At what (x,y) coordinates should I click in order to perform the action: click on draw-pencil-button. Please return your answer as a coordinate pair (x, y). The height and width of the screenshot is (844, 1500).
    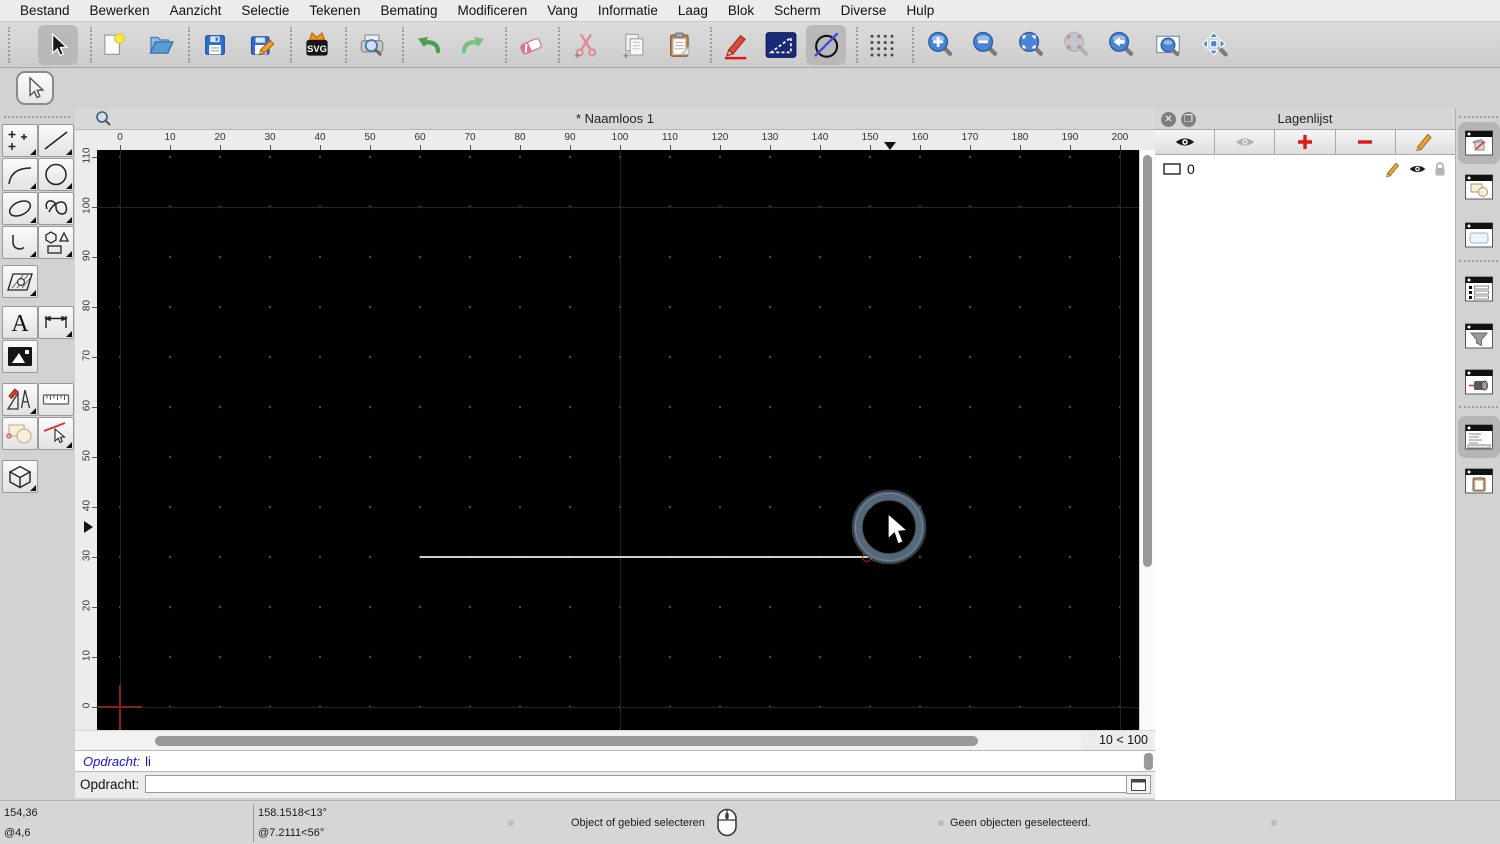
    Looking at the image, I should click on (735, 45).